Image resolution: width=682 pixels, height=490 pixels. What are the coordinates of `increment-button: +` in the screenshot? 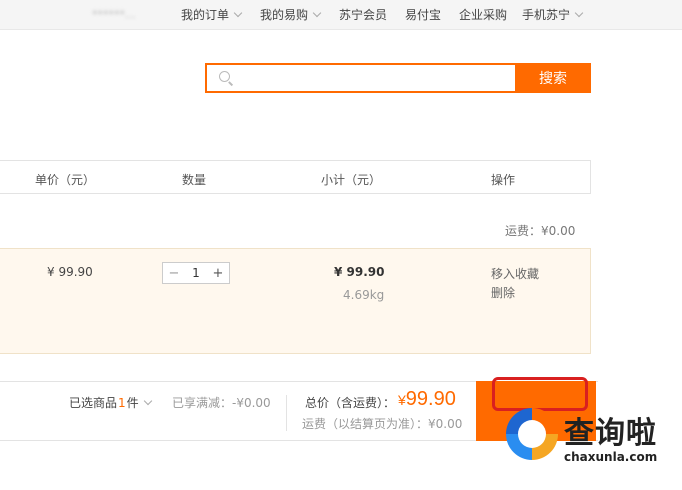 It's located at (218, 273).